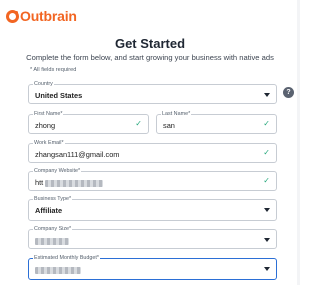  What do you see at coordinates (67, 258) in the screenshot?
I see `monthly-budget-label: Estimated Monthly Budget*` at bounding box center [67, 258].